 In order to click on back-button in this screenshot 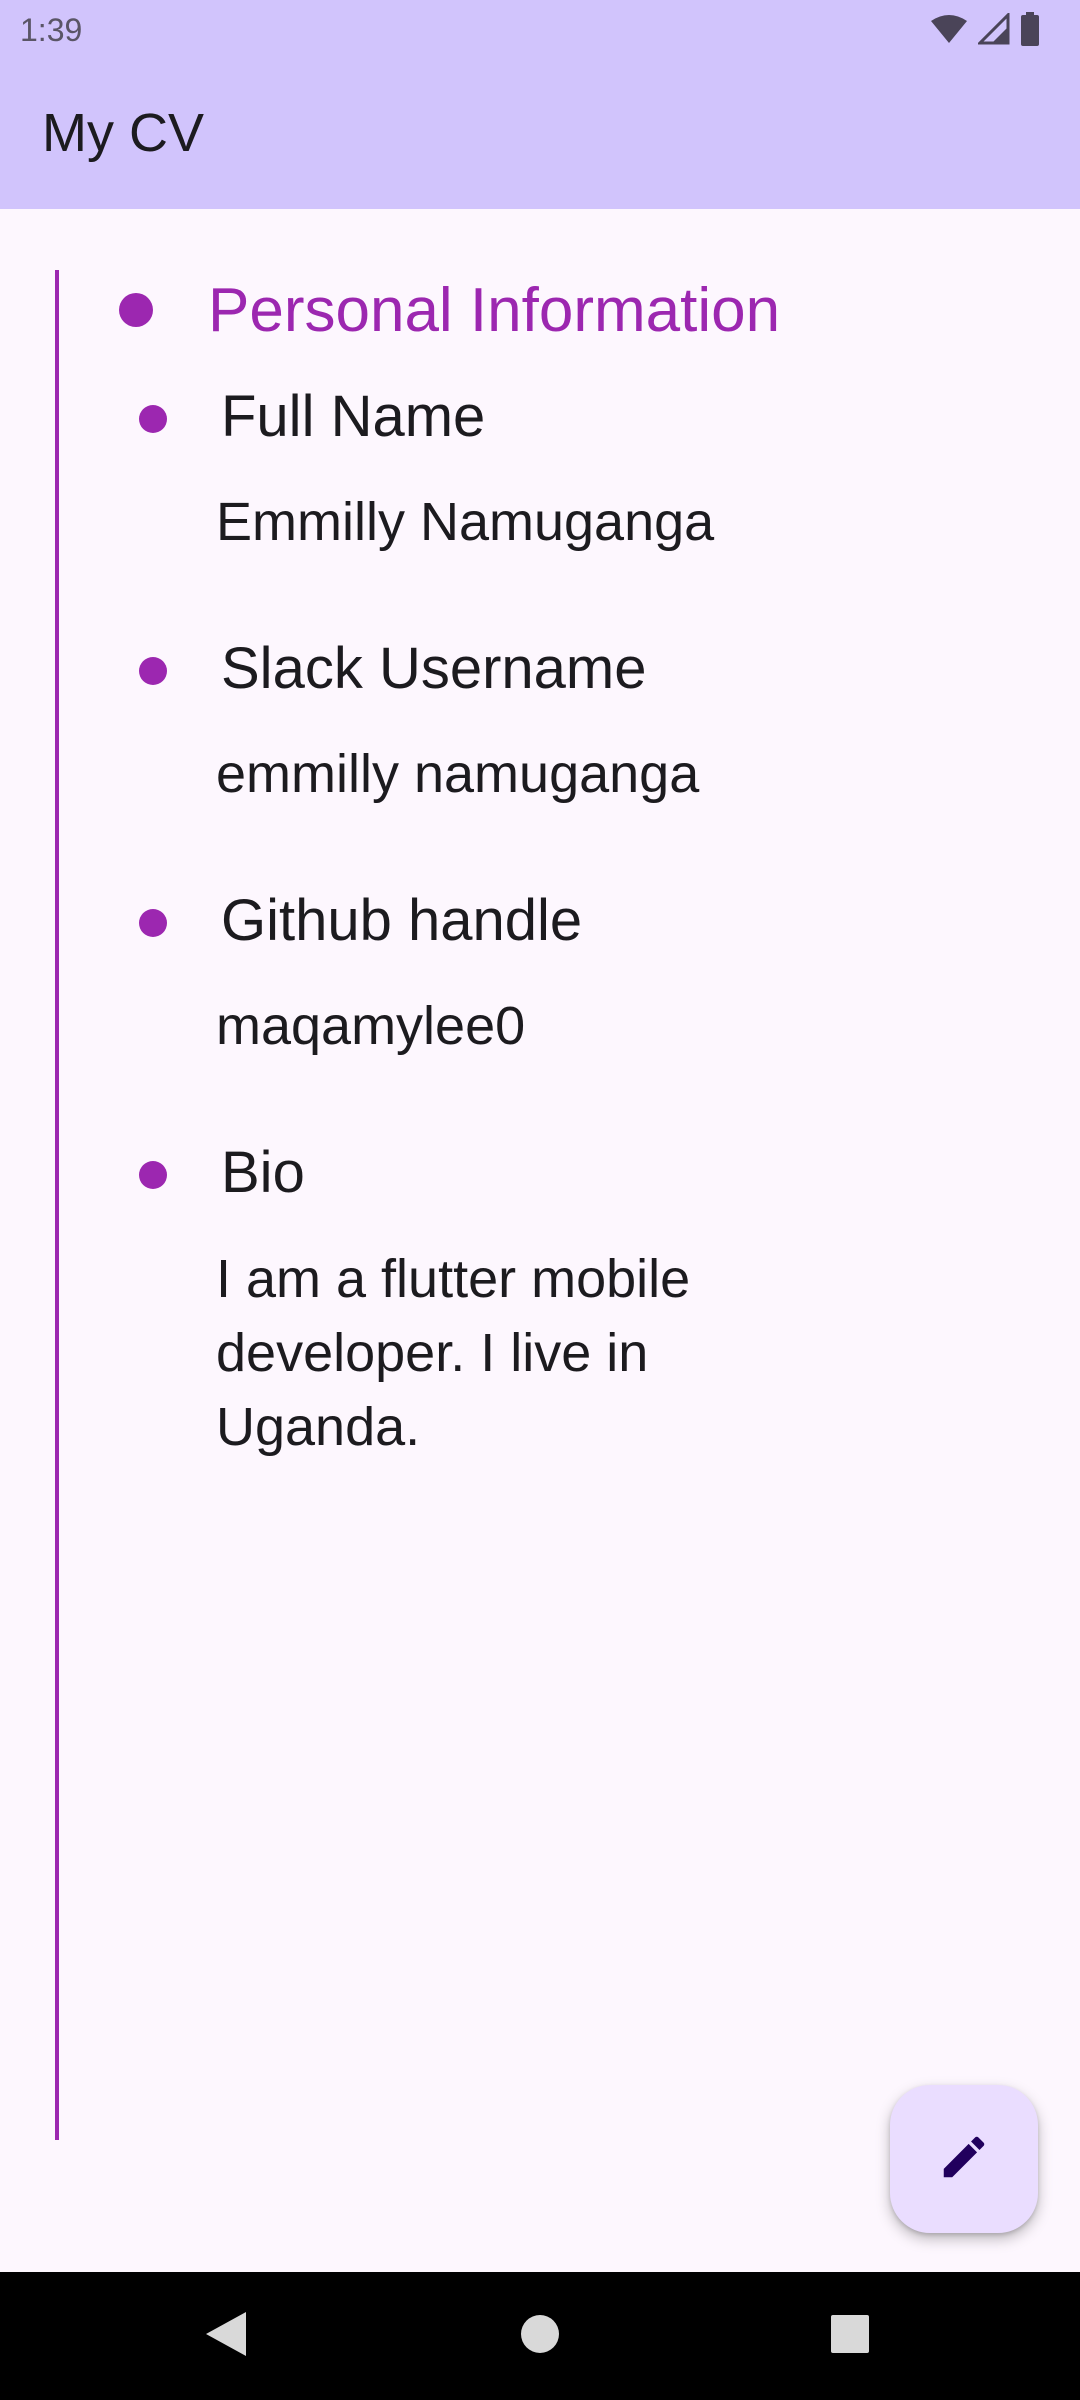, I will do `click(226, 2336)`.